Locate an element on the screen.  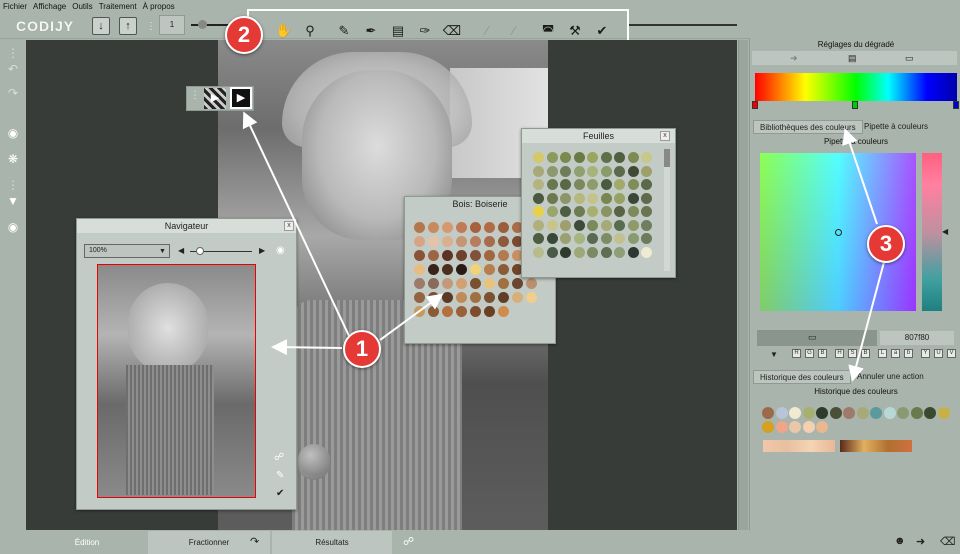
arrow-to-navigator is located at coordinates (307, 347).